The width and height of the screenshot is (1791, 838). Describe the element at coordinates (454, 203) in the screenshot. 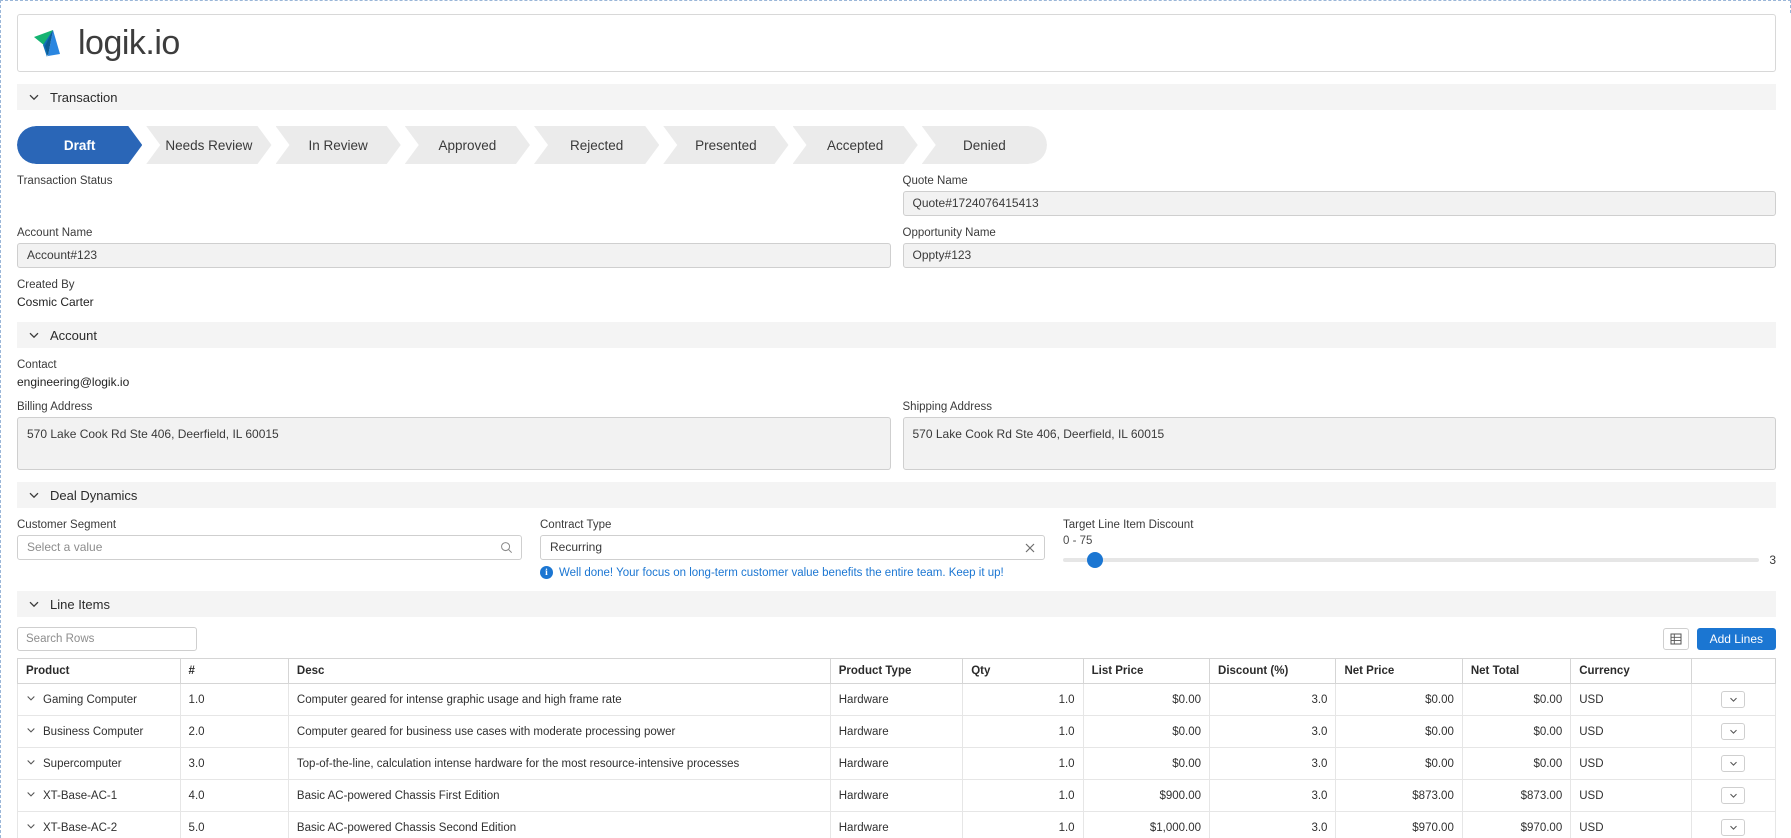

I see `transaction-status-value` at that location.